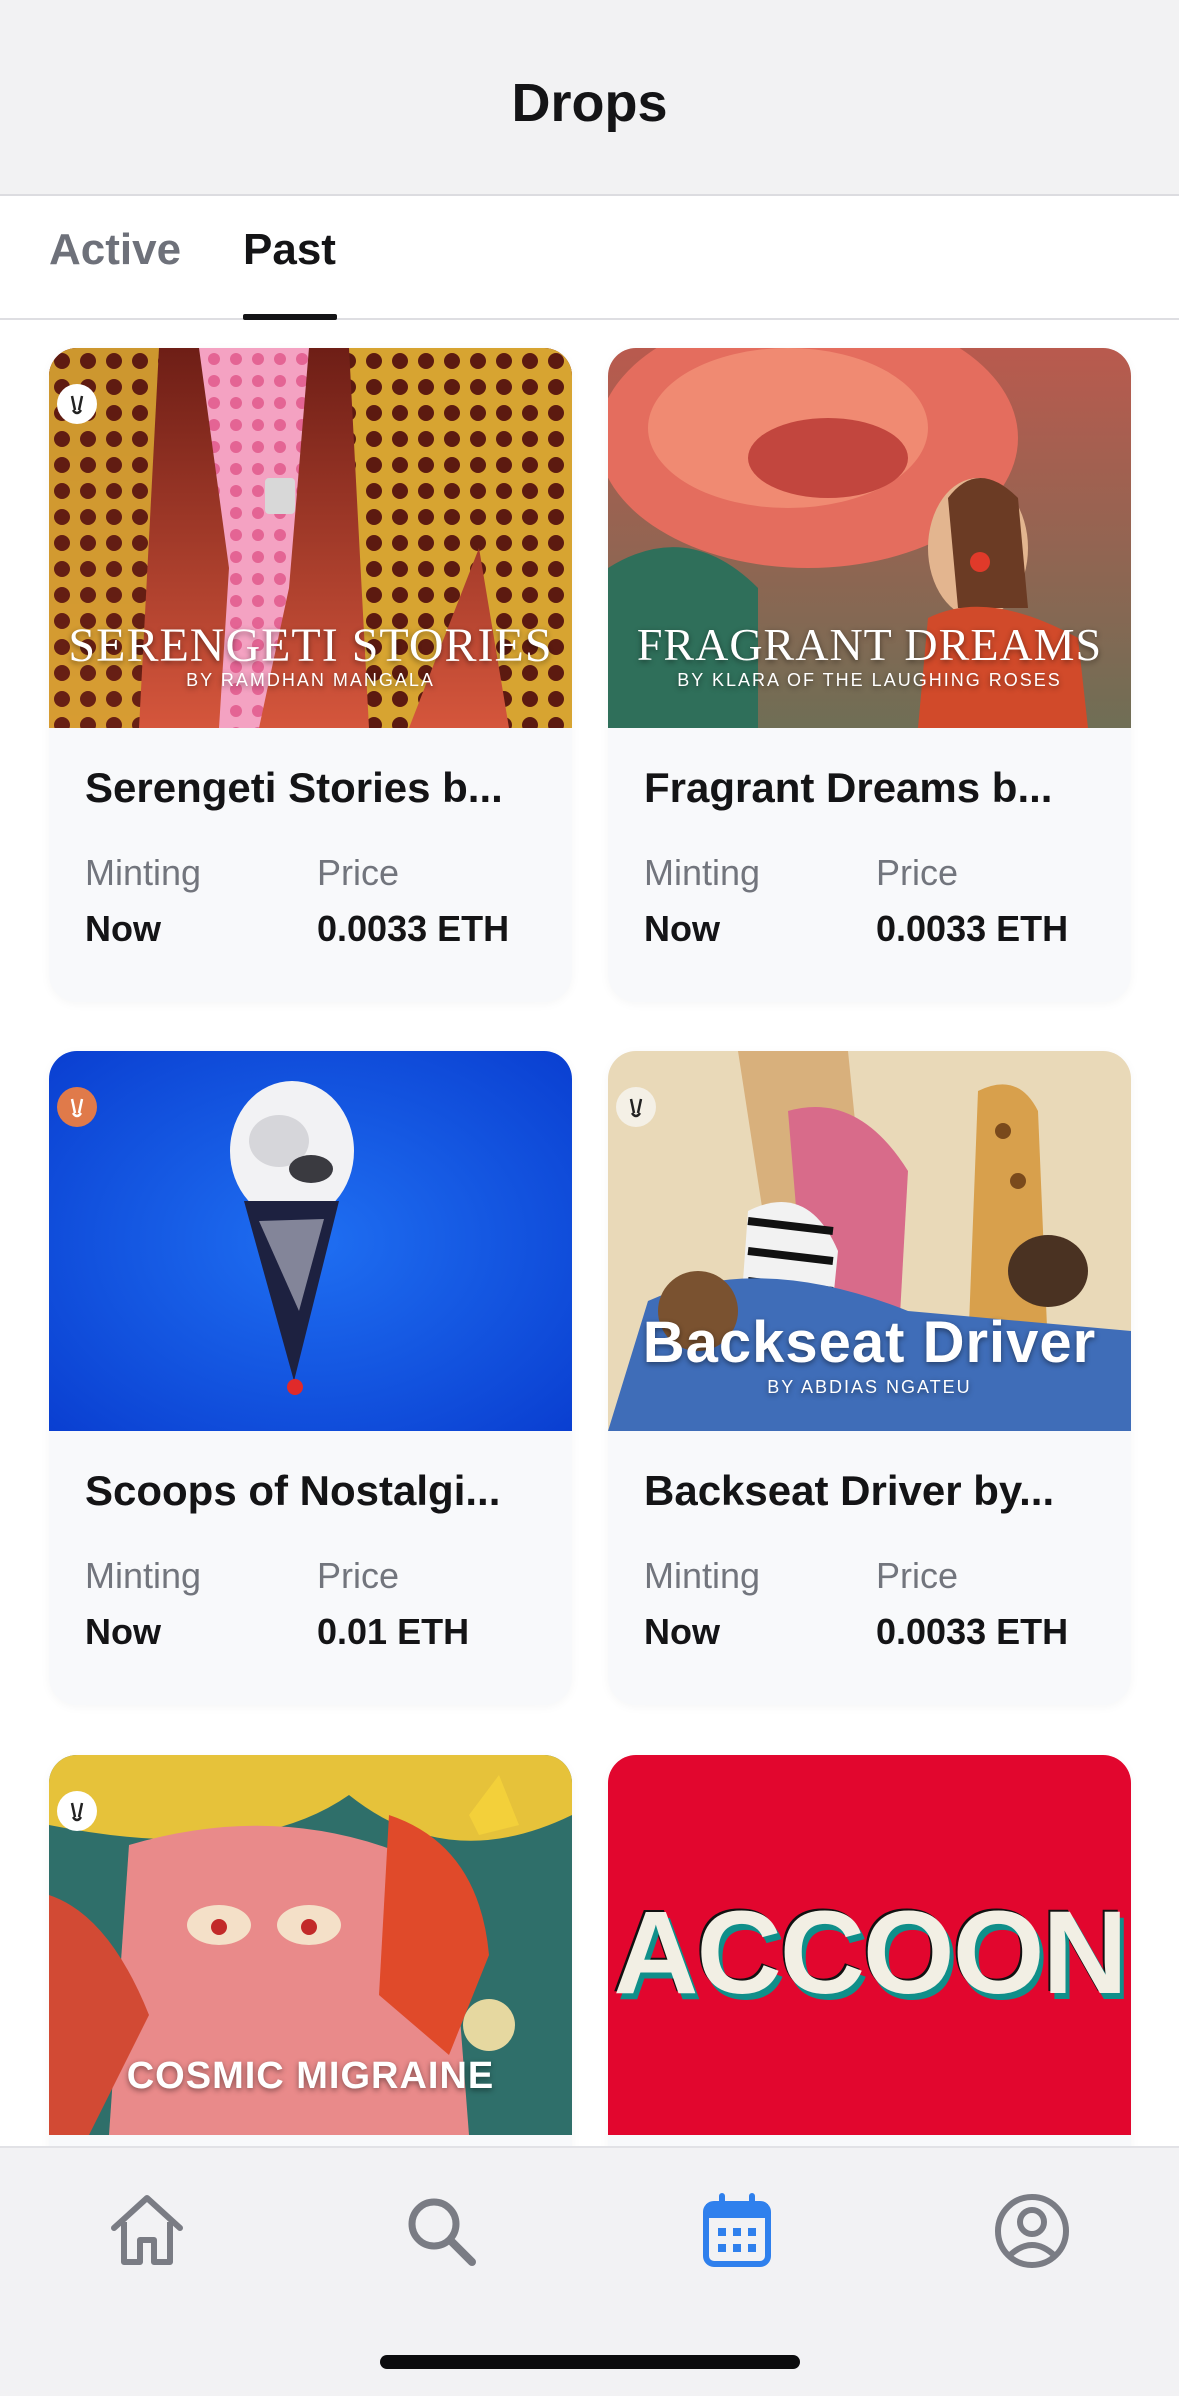  Describe the element at coordinates (441, 2231) in the screenshot. I see `search-icon` at that location.